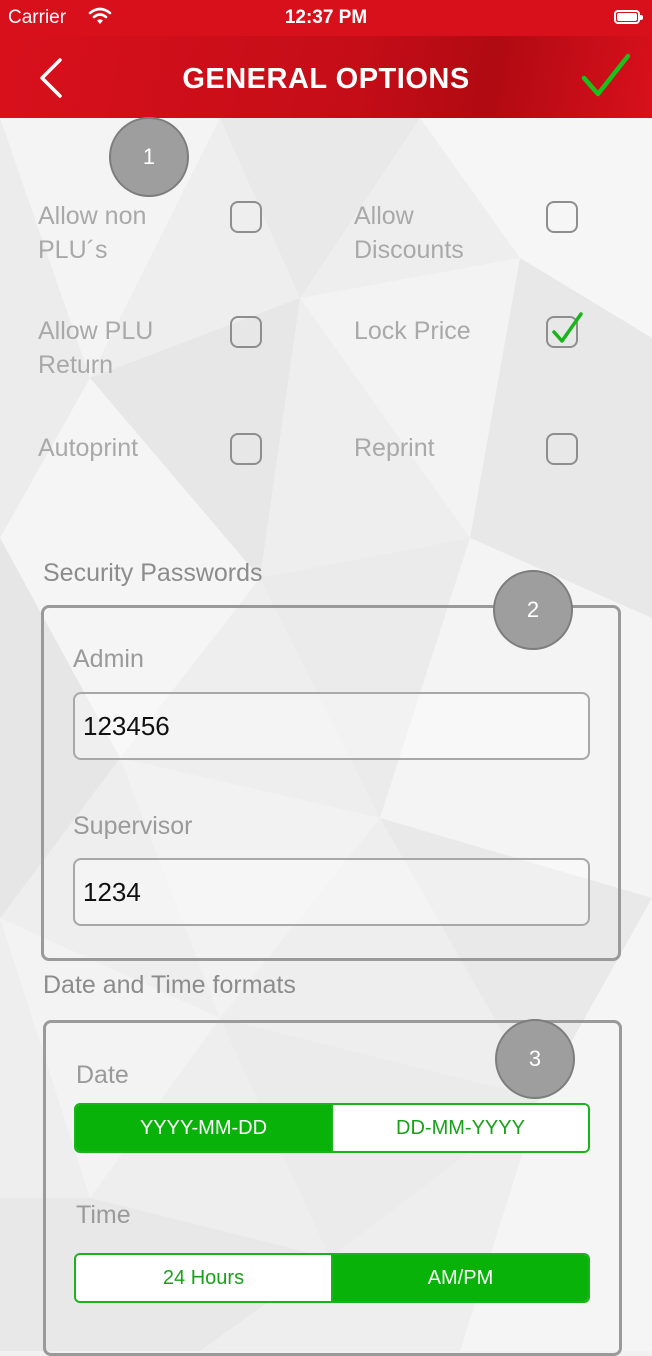  Describe the element at coordinates (394, 448) in the screenshot. I see `option-label-reprint: Reprint` at that location.